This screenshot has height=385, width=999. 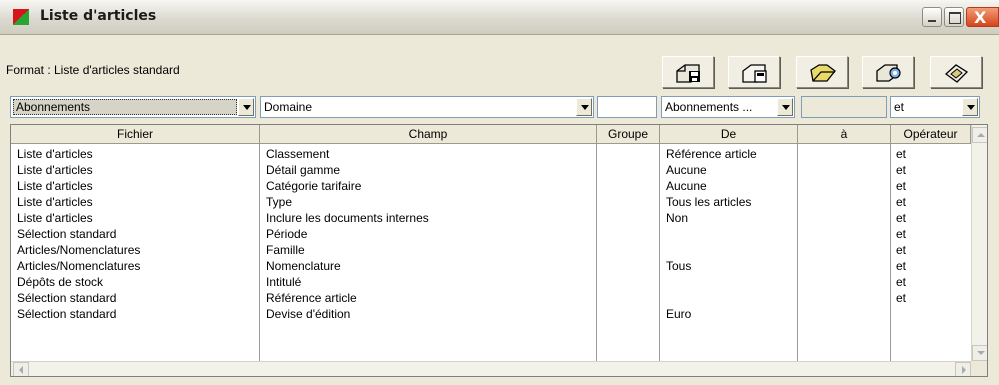 I want to click on save-as-icon, so click(x=754, y=73).